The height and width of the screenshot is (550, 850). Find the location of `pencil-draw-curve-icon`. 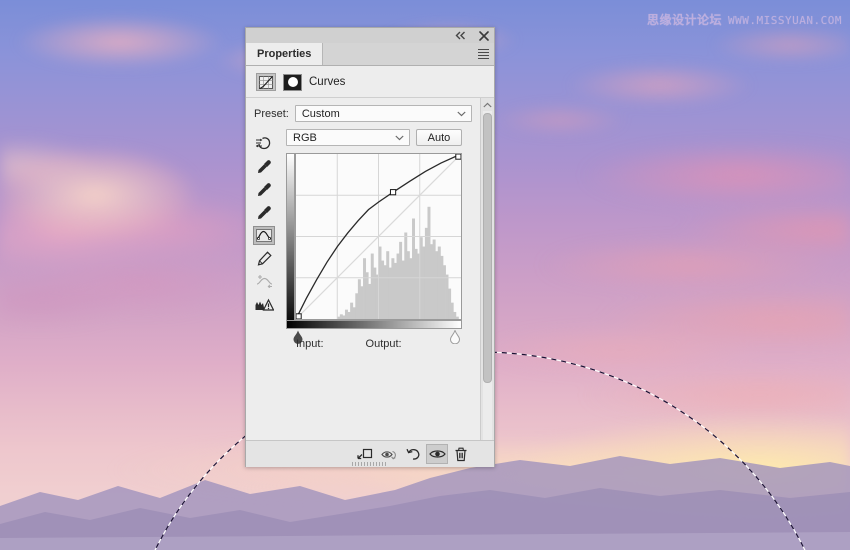

pencil-draw-curve-icon is located at coordinates (264, 258).